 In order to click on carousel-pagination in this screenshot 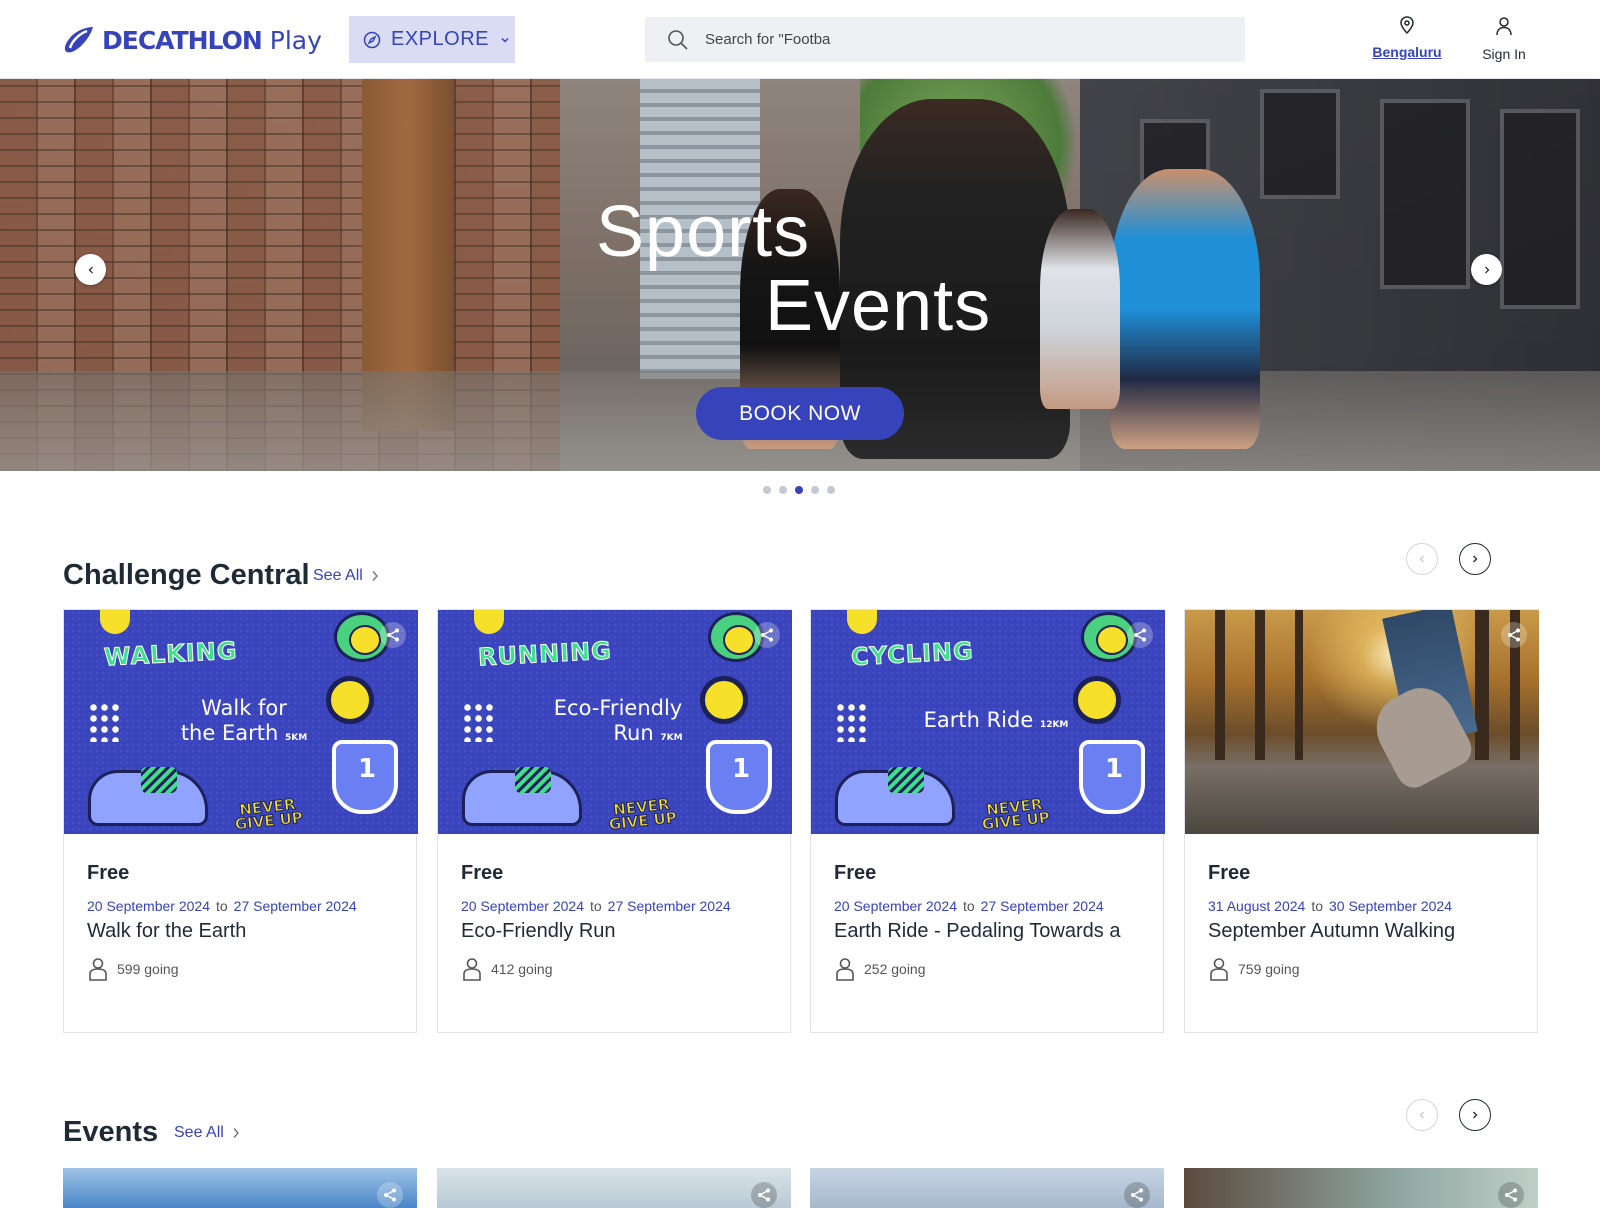, I will do `click(799, 490)`.